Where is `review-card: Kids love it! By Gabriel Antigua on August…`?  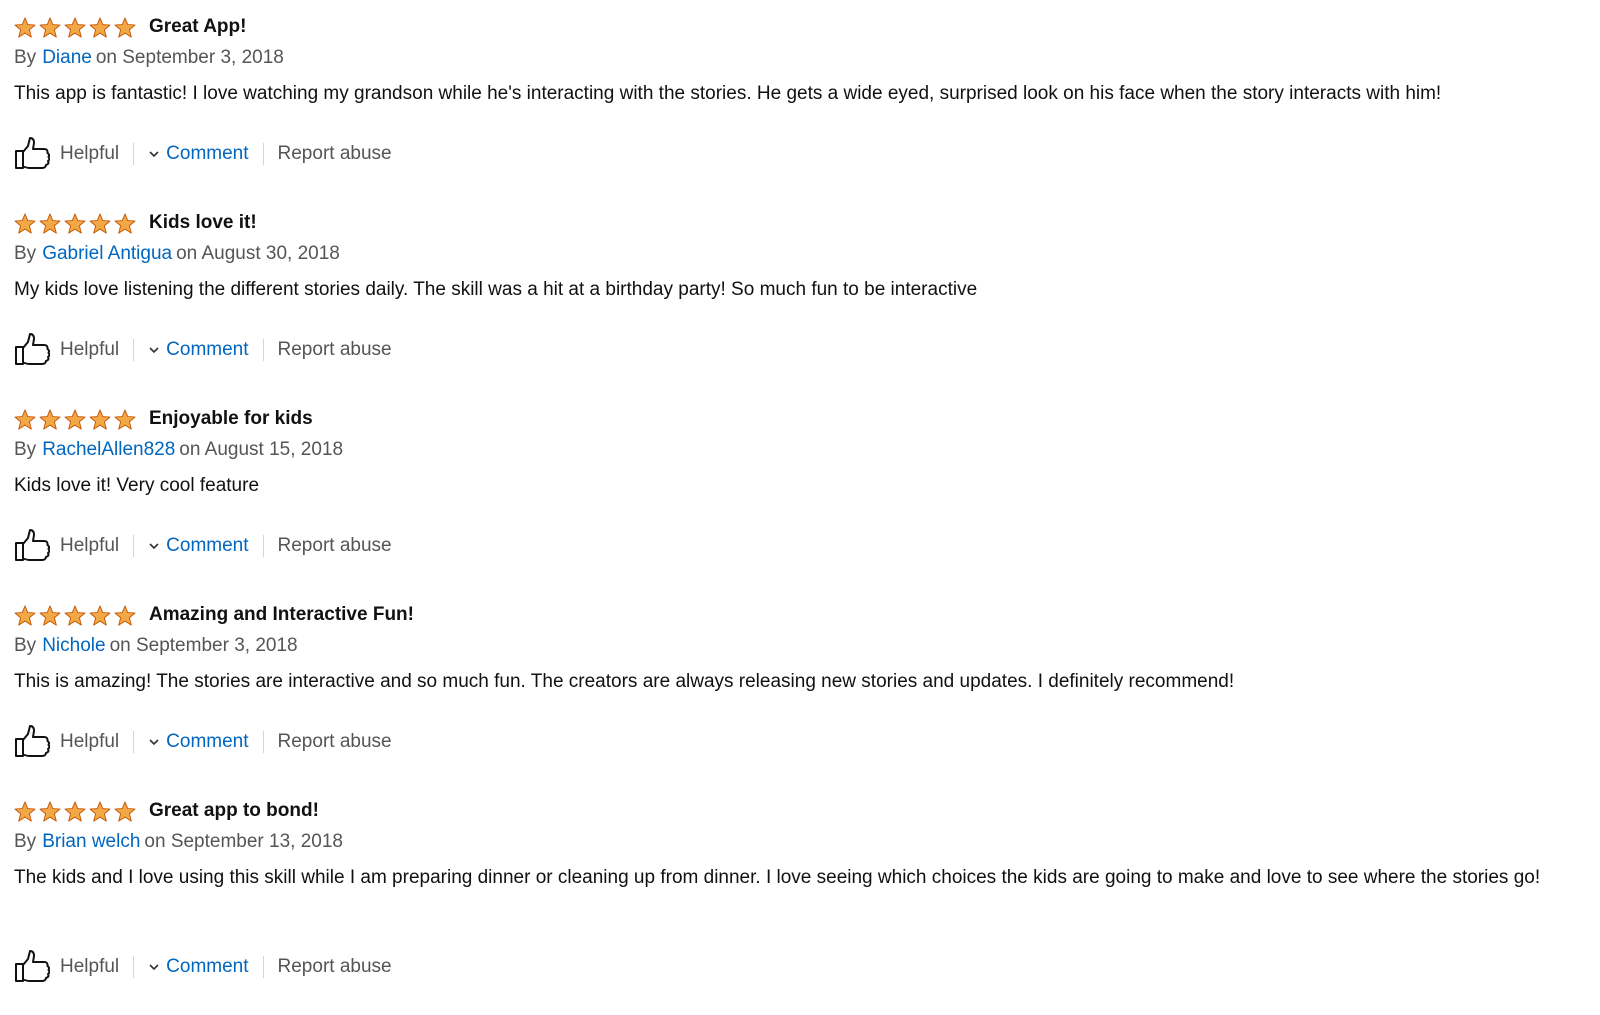
review-card: Kids love it! By Gabriel Antigua on August… is located at coordinates (797, 257).